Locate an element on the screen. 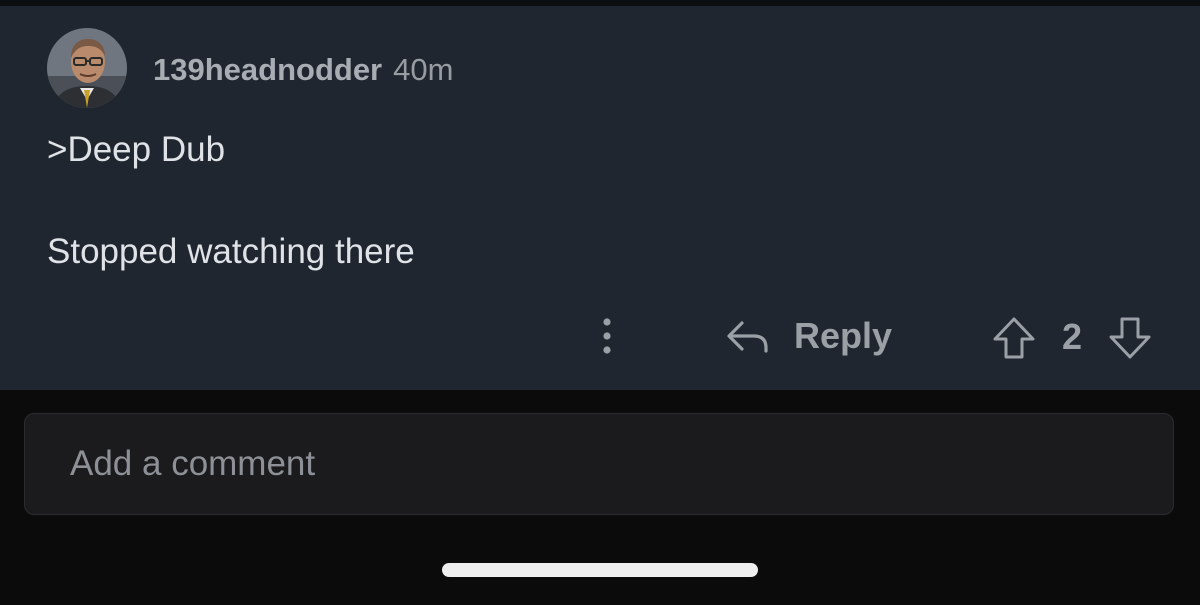 This screenshot has width=1200, height=605. arrow-down-icon is located at coordinates (1130, 338).